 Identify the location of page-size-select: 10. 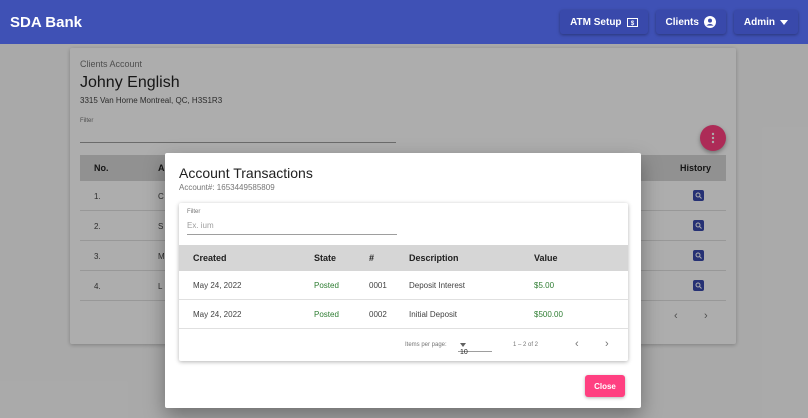
(475, 347).